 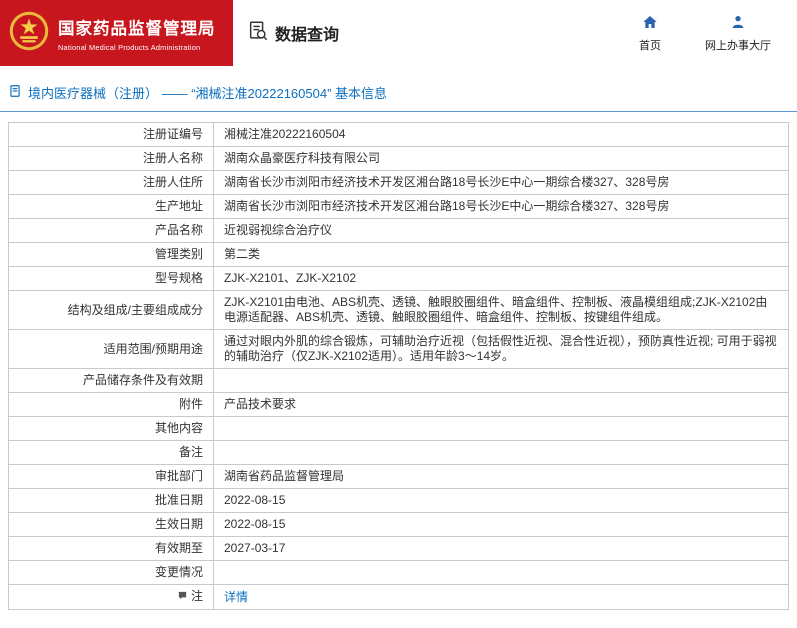 What do you see at coordinates (501, 548) in the screenshot?
I see `row-value: 2027-03-17` at bounding box center [501, 548].